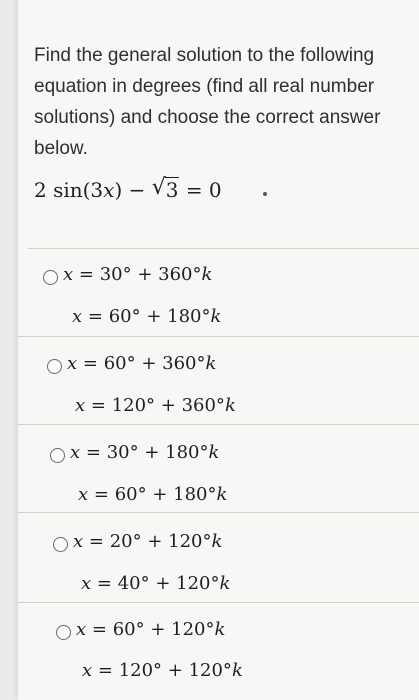 The width and height of the screenshot is (419, 700). Describe the element at coordinates (151, 629) in the screenshot. I see `option-line-1: x = 60° + 120°k` at that location.